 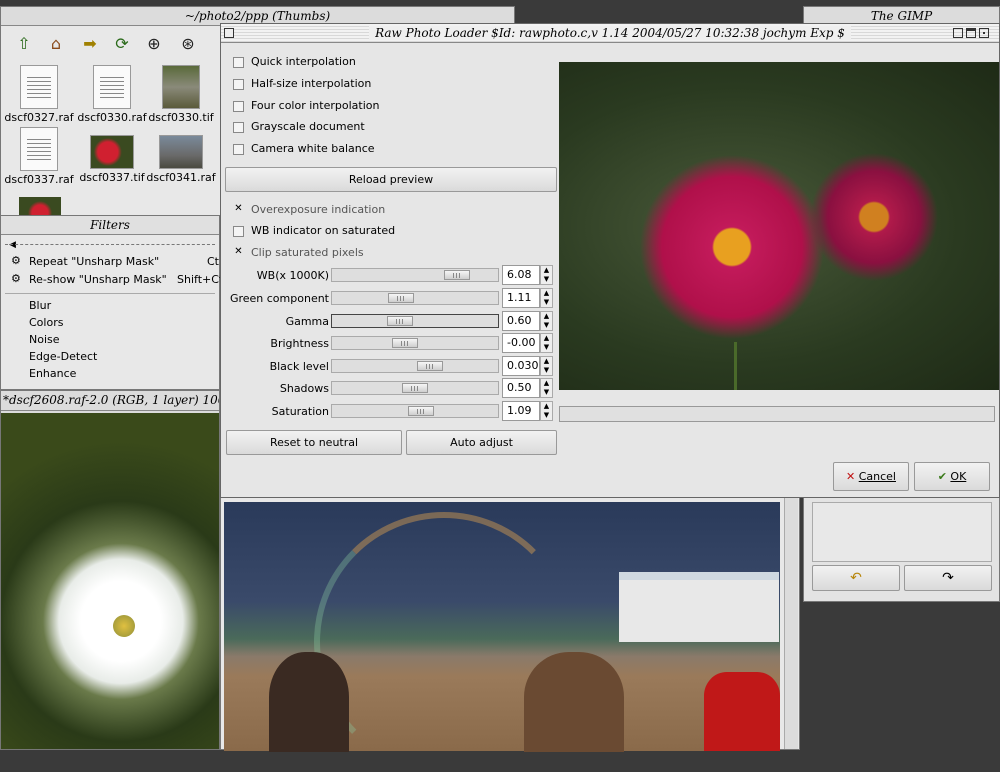 I want to click on half-size-label: Half-size interpolation, so click(x=311, y=83).